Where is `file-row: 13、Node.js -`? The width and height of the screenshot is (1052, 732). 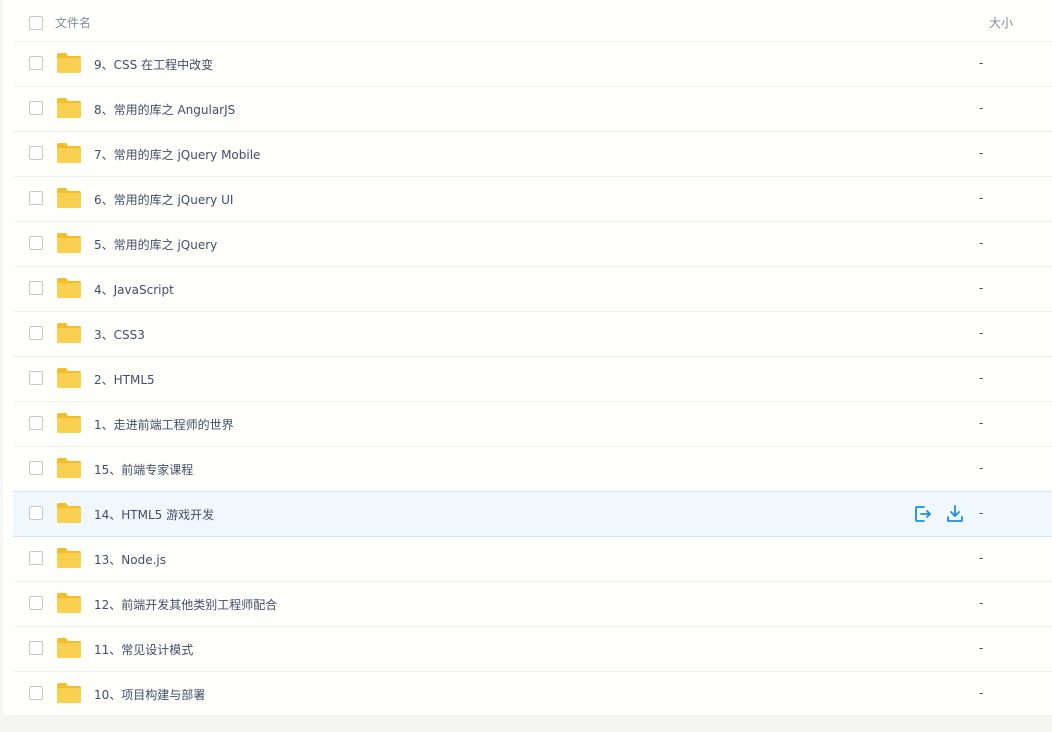
file-row: 13、Node.js - is located at coordinates (532, 559).